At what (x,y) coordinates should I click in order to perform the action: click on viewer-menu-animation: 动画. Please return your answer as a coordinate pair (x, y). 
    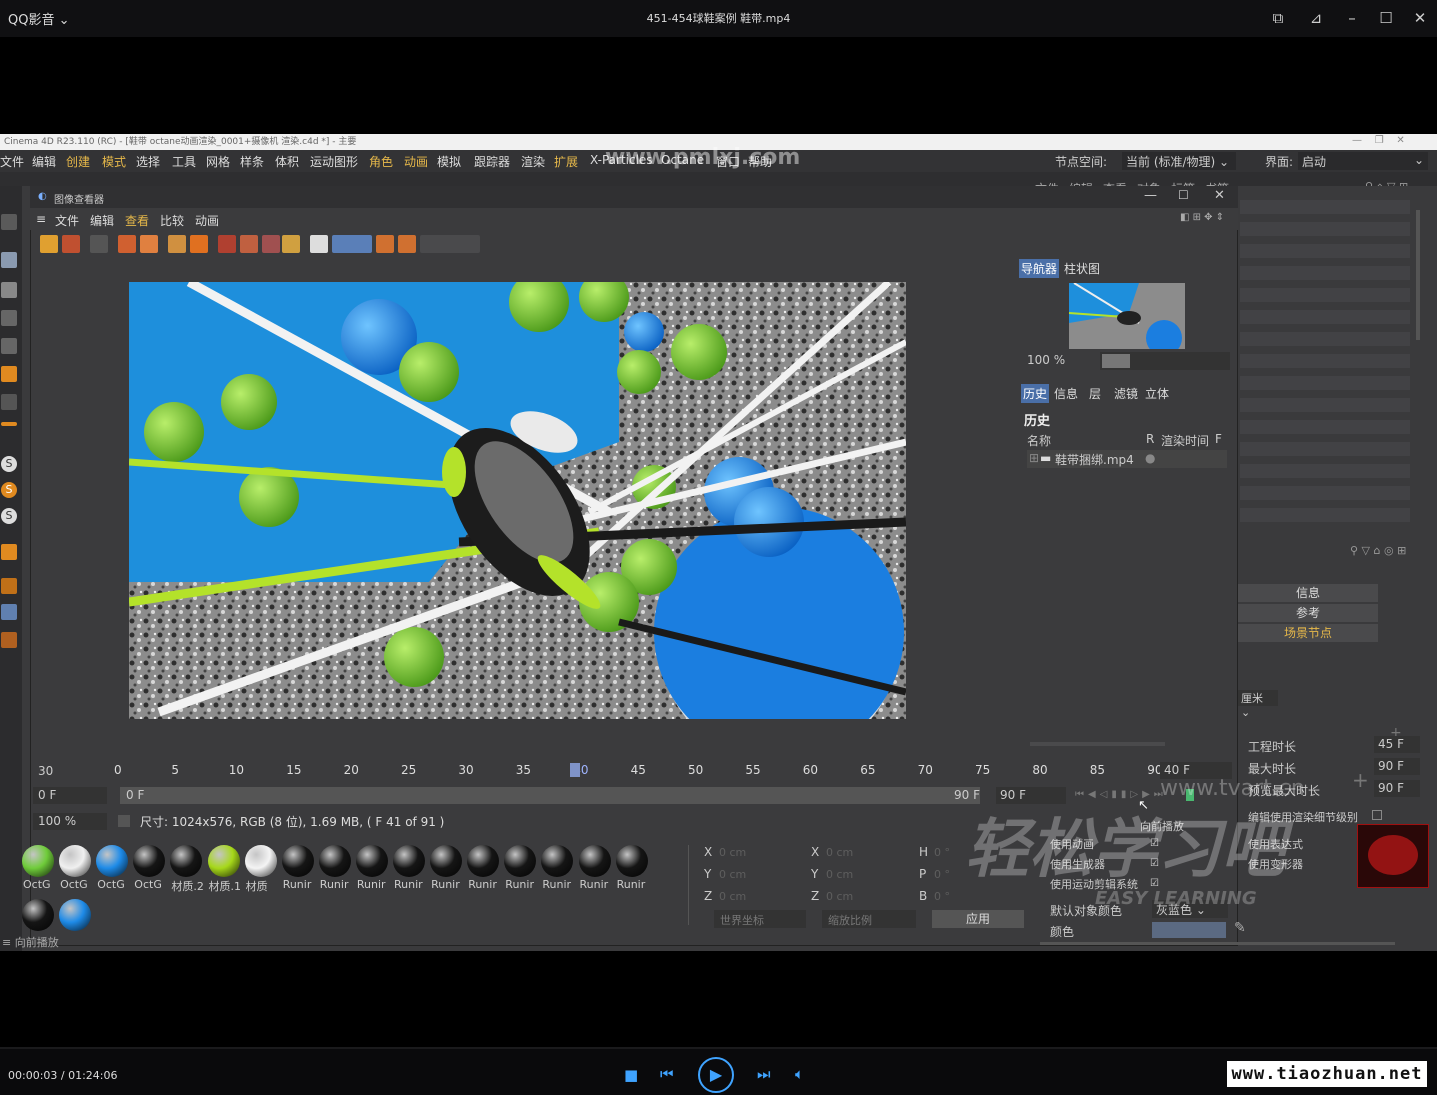
    Looking at the image, I should click on (207, 220).